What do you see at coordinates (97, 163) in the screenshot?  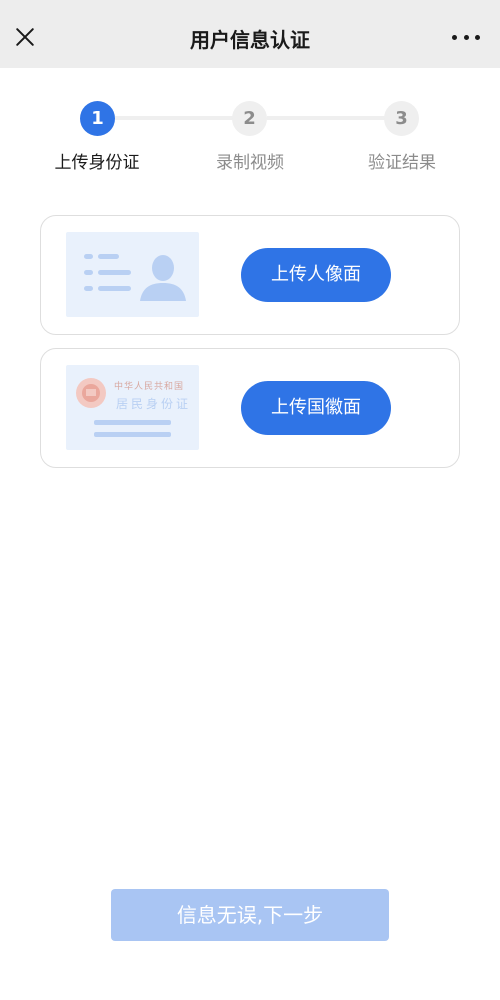 I see `step-1-label: 上传身份证` at bounding box center [97, 163].